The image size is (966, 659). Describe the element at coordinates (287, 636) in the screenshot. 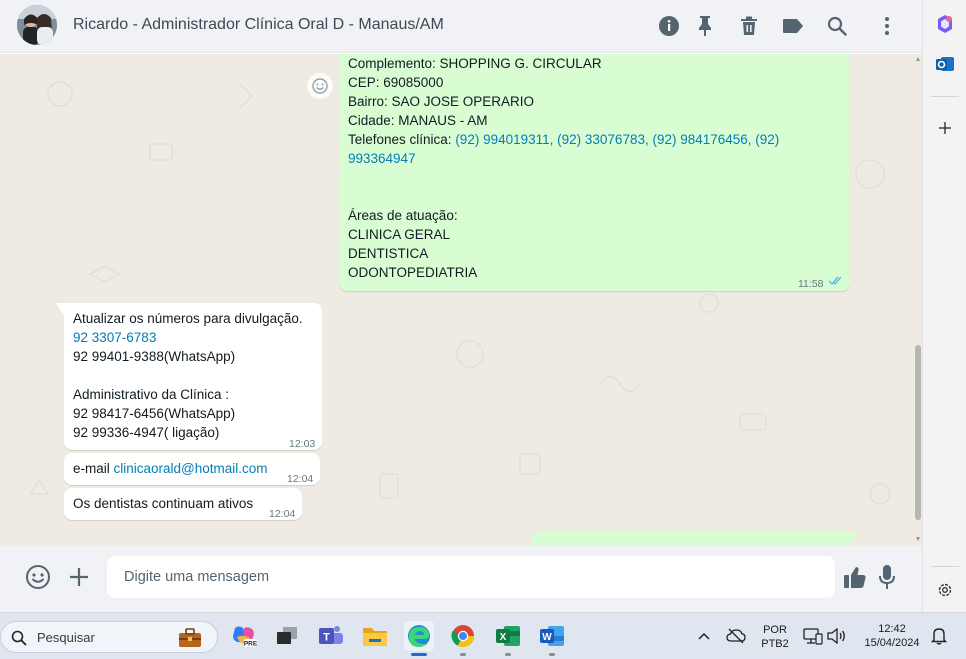

I see `task-view-icon` at that location.